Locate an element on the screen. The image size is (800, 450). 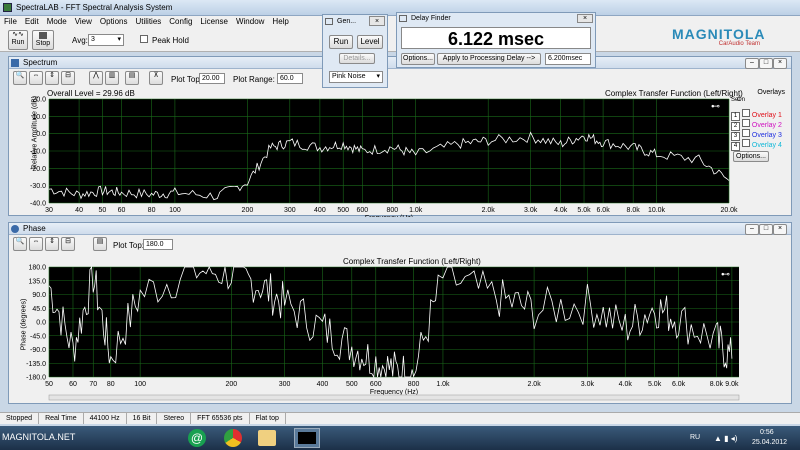
overlay-row: 4 Overlay 4 is located at coordinates (761, 145).